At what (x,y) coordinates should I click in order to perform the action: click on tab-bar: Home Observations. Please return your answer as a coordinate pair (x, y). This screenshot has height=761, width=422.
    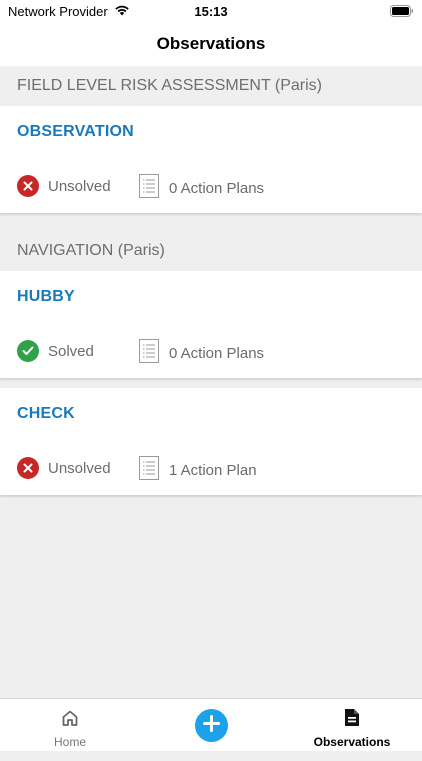
    Looking at the image, I should click on (211, 724).